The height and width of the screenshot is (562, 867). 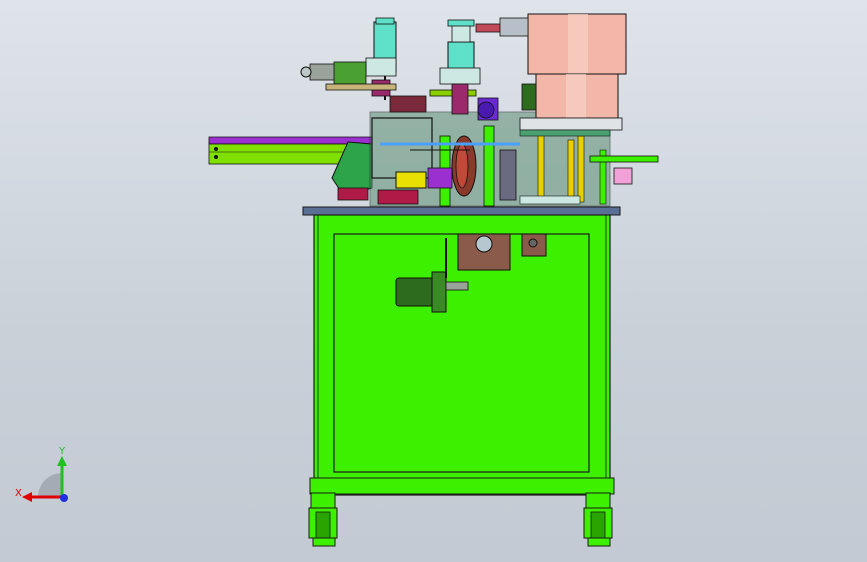 I want to click on caster-right, so click(x=598, y=527).